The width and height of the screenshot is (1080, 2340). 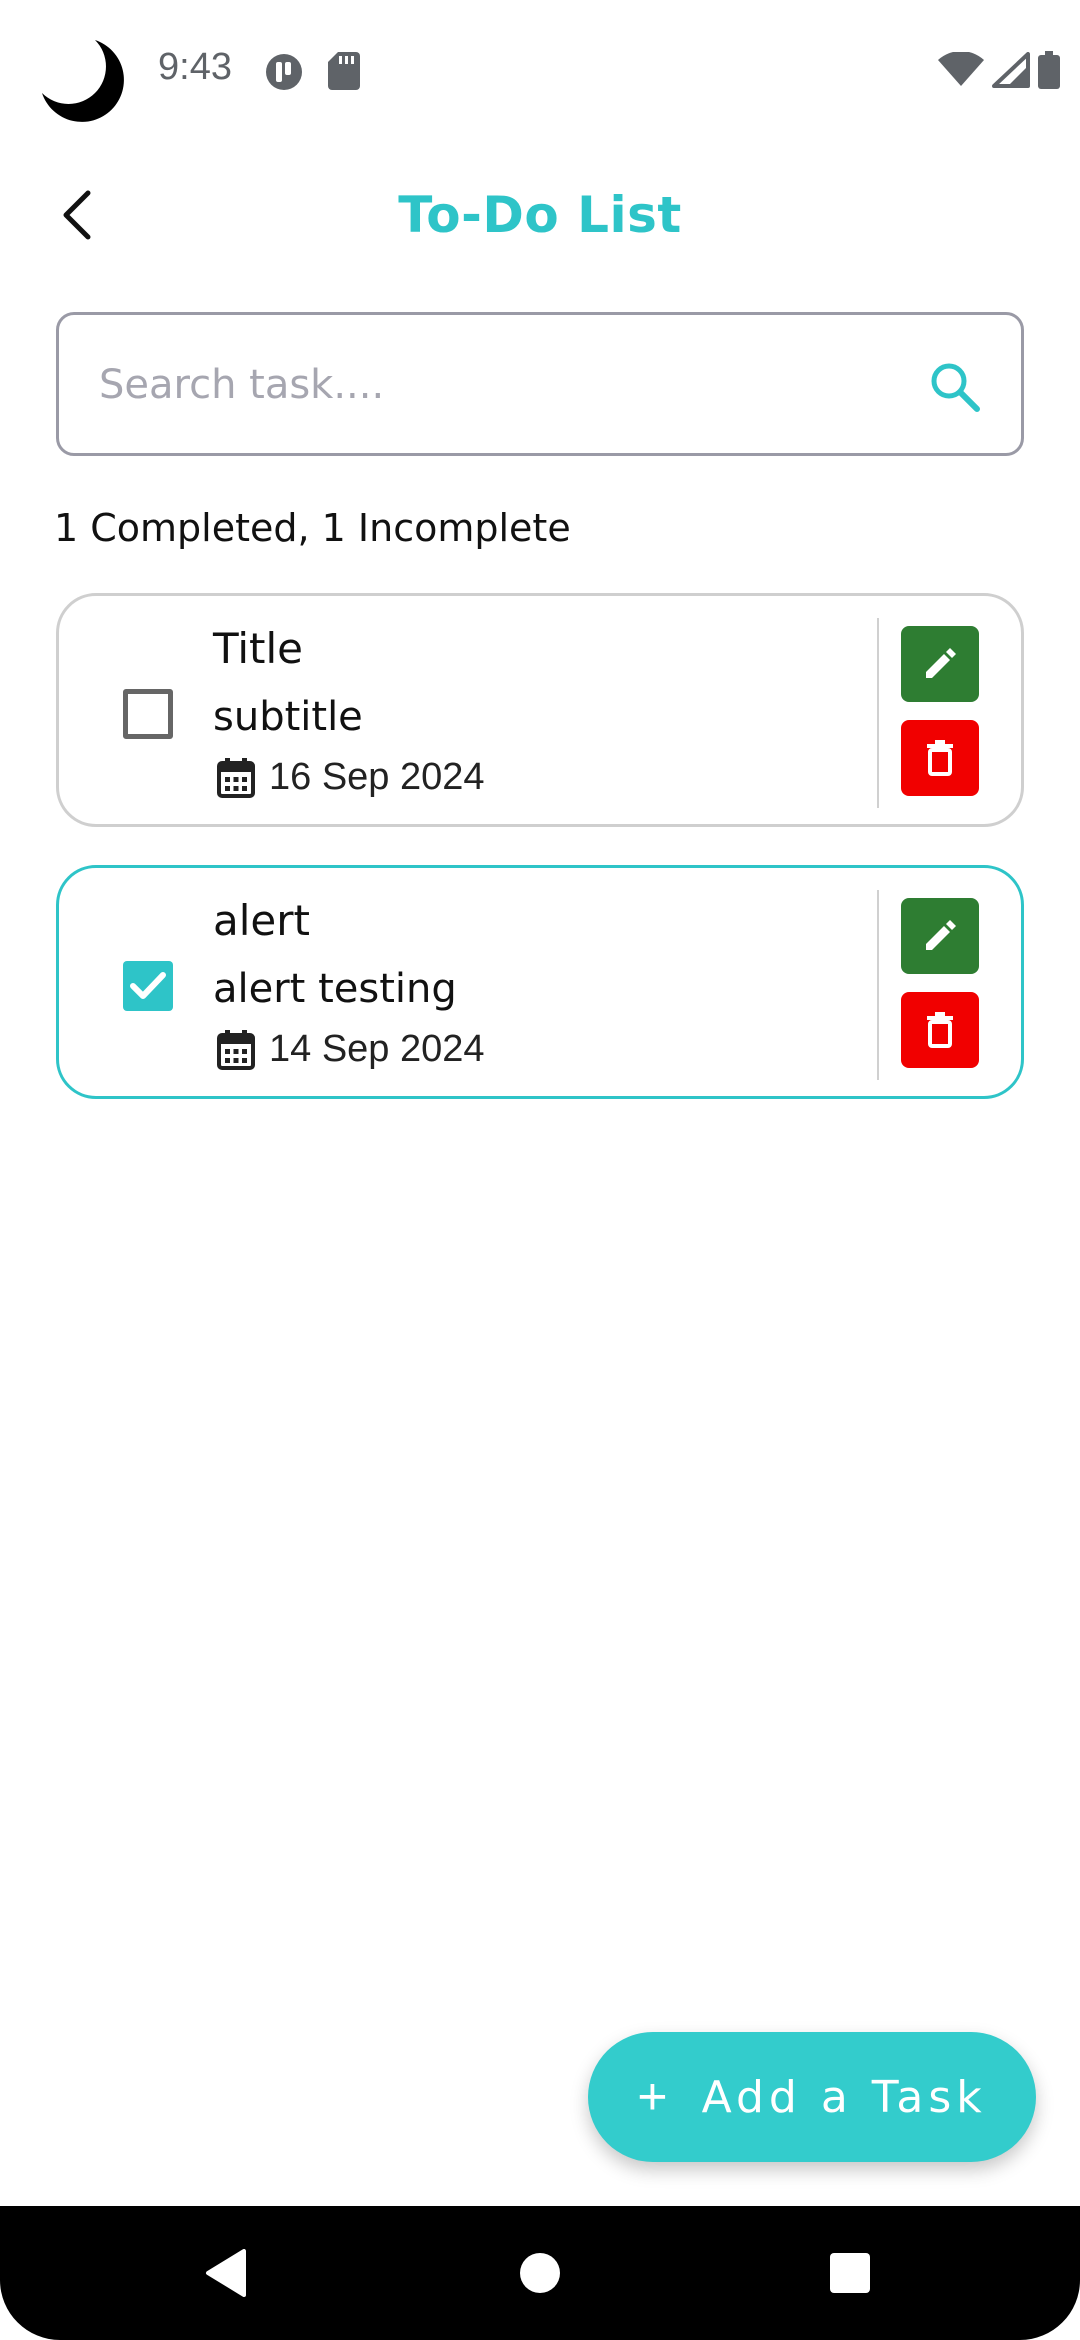 What do you see at coordinates (509, 385) in the screenshot?
I see `search-input` at bounding box center [509, 385].